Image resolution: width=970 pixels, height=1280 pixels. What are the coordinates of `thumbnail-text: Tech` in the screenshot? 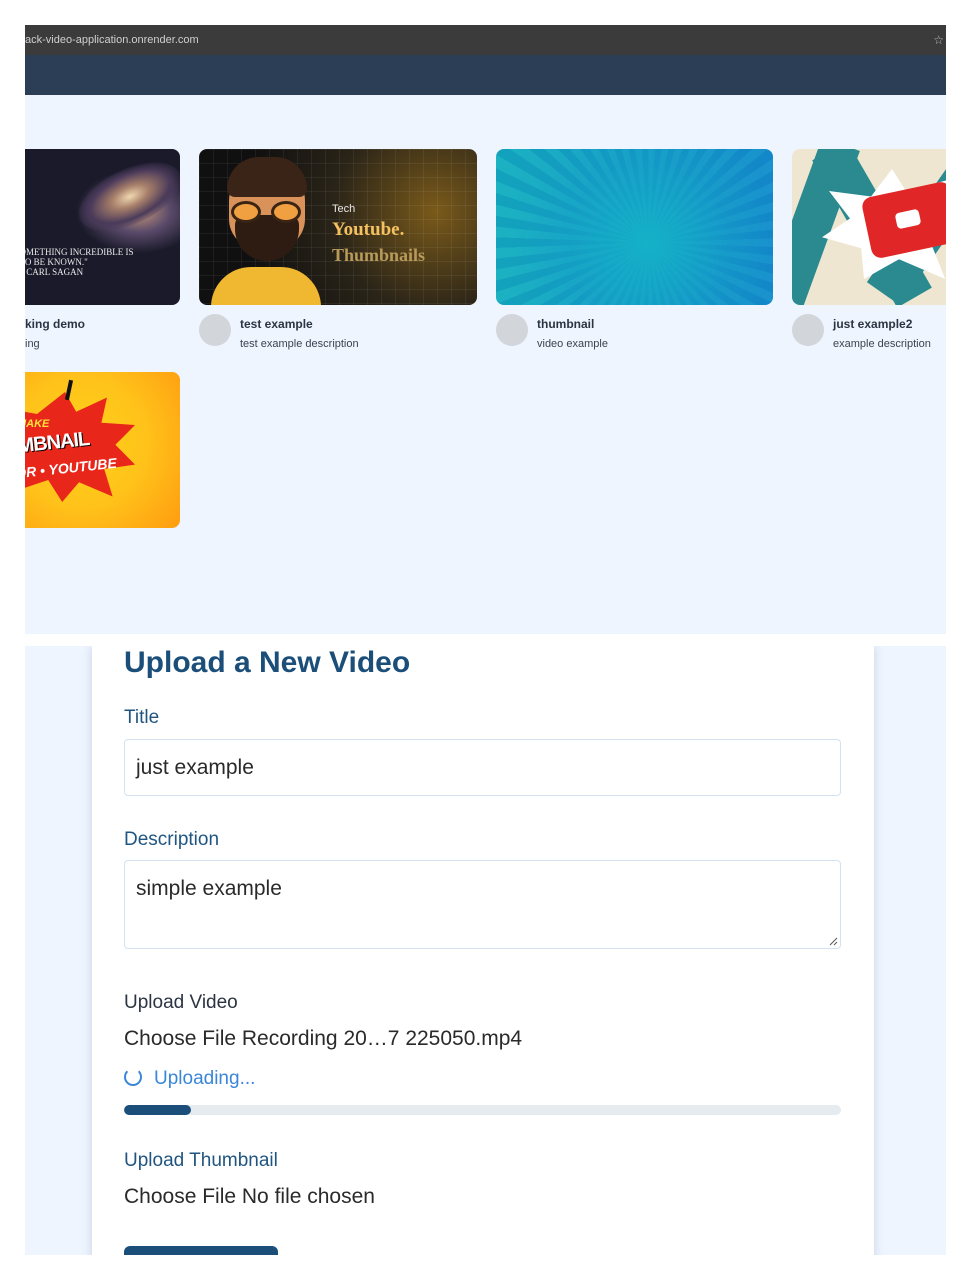 It's located at (344, 209).